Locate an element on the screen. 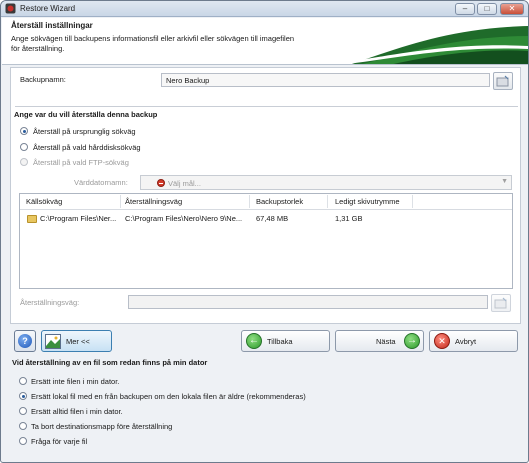 The height and width of the screenshot is (463, 529). radio-always-replace-label: Ersätt alltid filen i min dator. is located at coordinates (77, 411).